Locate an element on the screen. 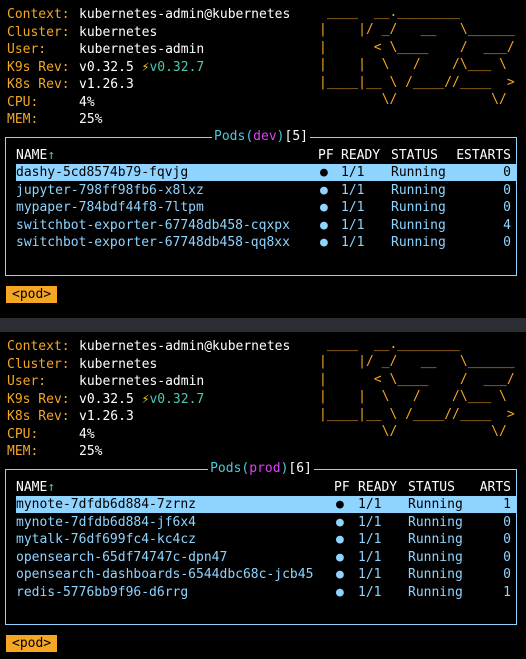 The image size is (526, 659). pod-restarts: 4 is located at coordinates (507, 225).